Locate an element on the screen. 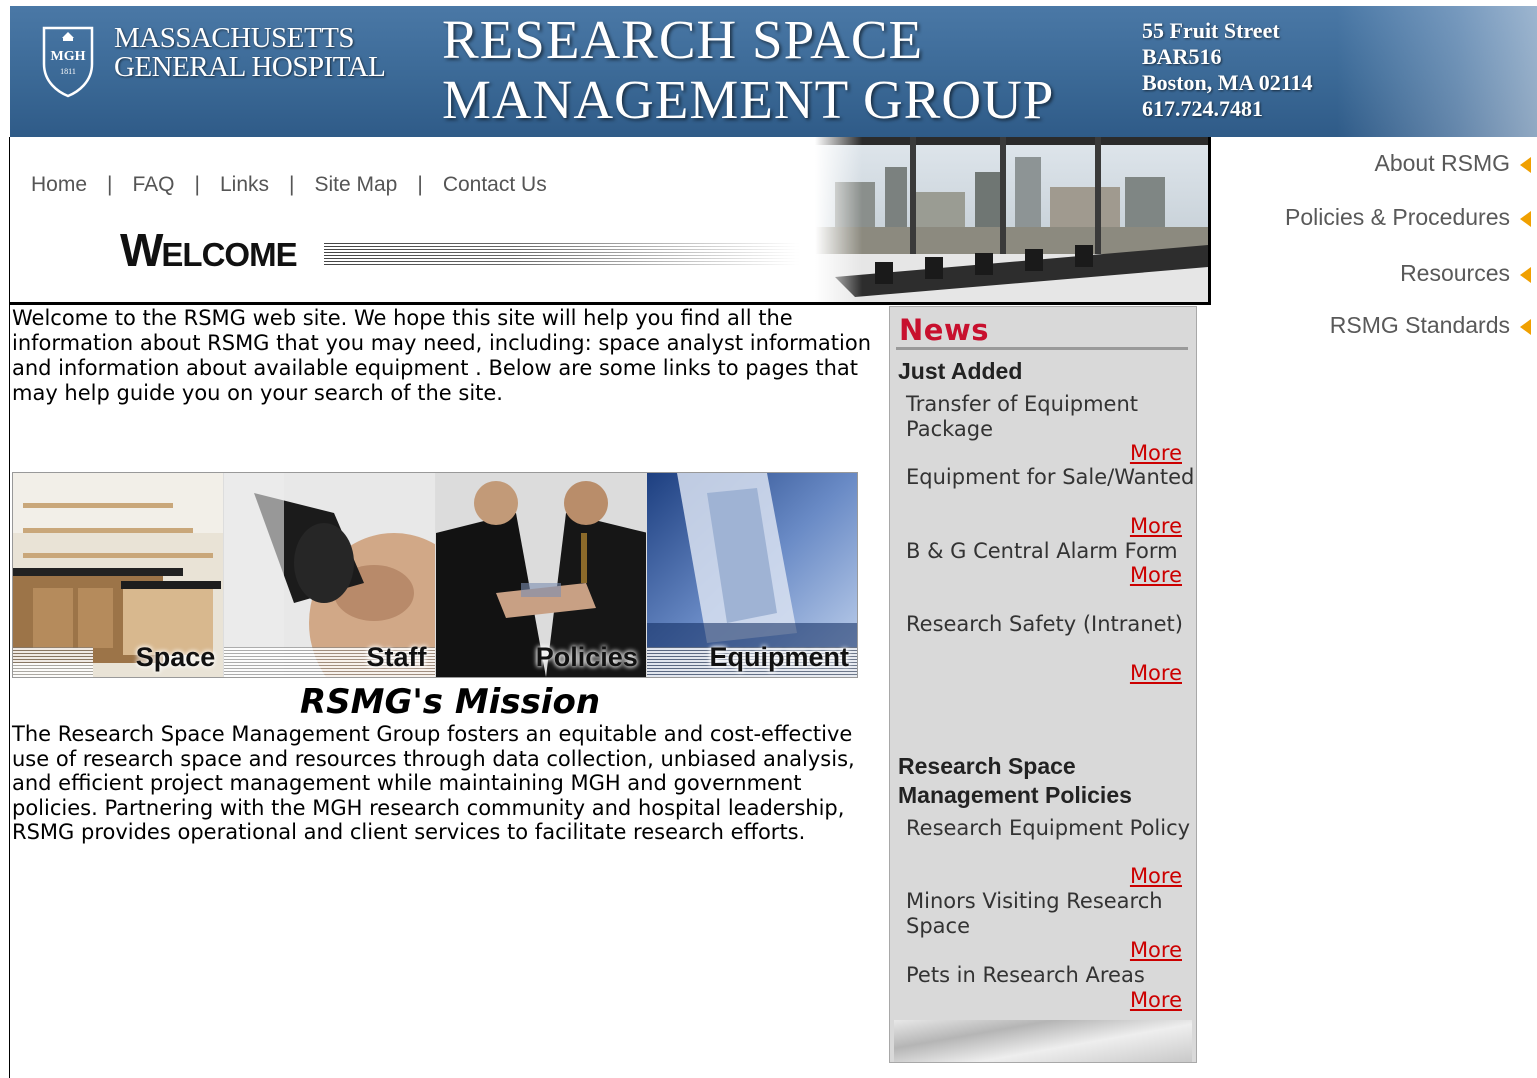 The height and width of the screenshot is (1078, 1537). hospital-name: MASSACHUSETTS GENERAL HOSPITAL is located at coordinates (250, 52).